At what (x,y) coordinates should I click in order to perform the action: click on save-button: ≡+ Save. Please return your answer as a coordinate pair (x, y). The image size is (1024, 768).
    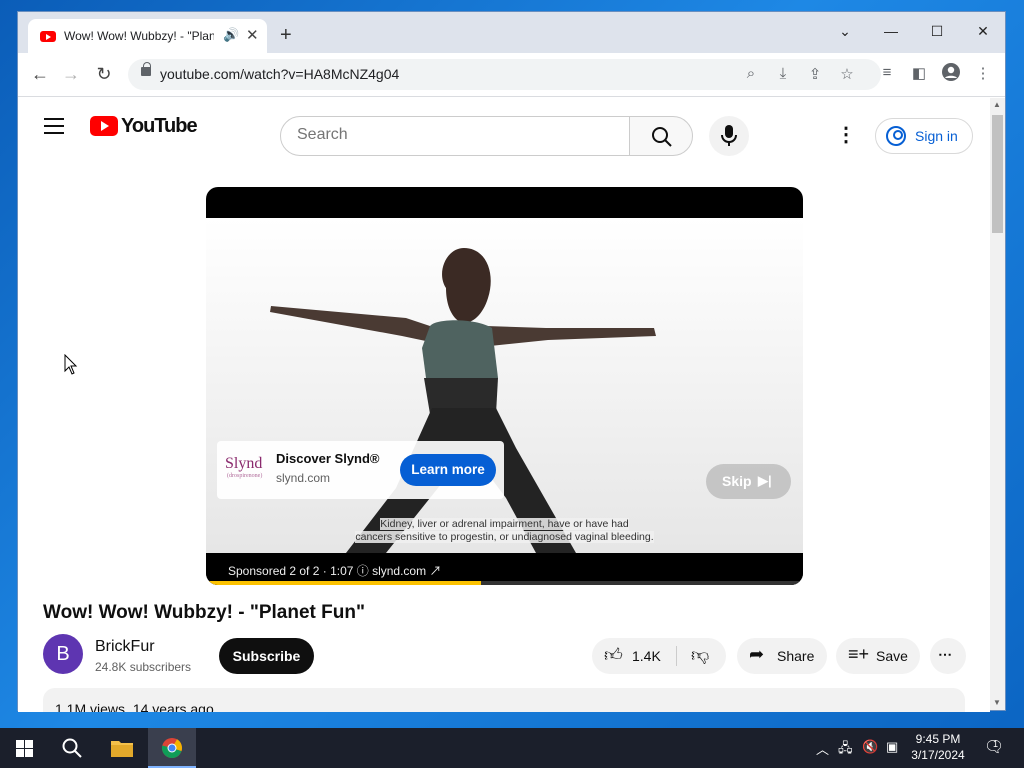
    Looking at the image, I should click on (878, 656).